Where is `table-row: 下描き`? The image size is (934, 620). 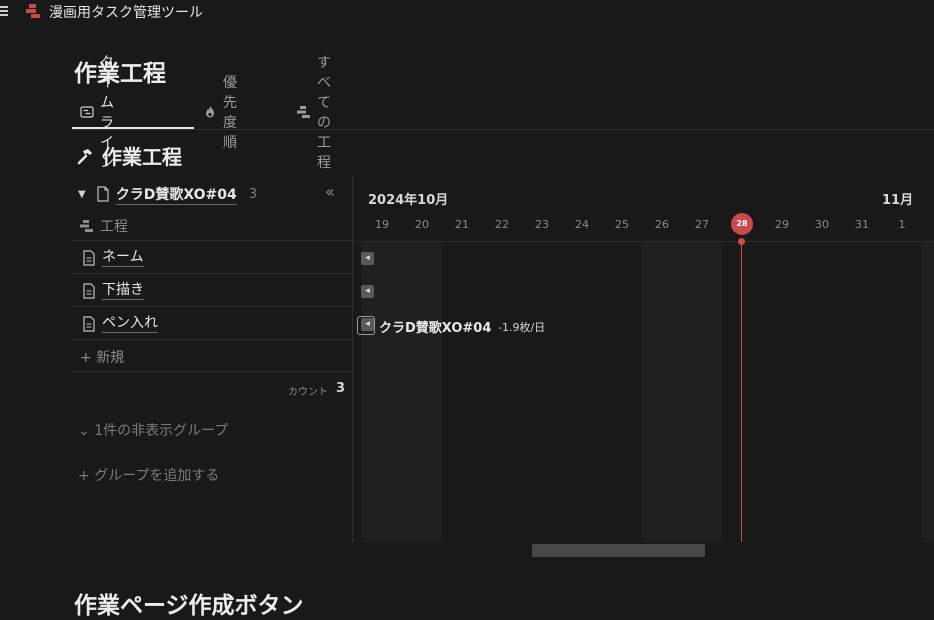 table-row: 下描き is located at coordinates (212, 290).